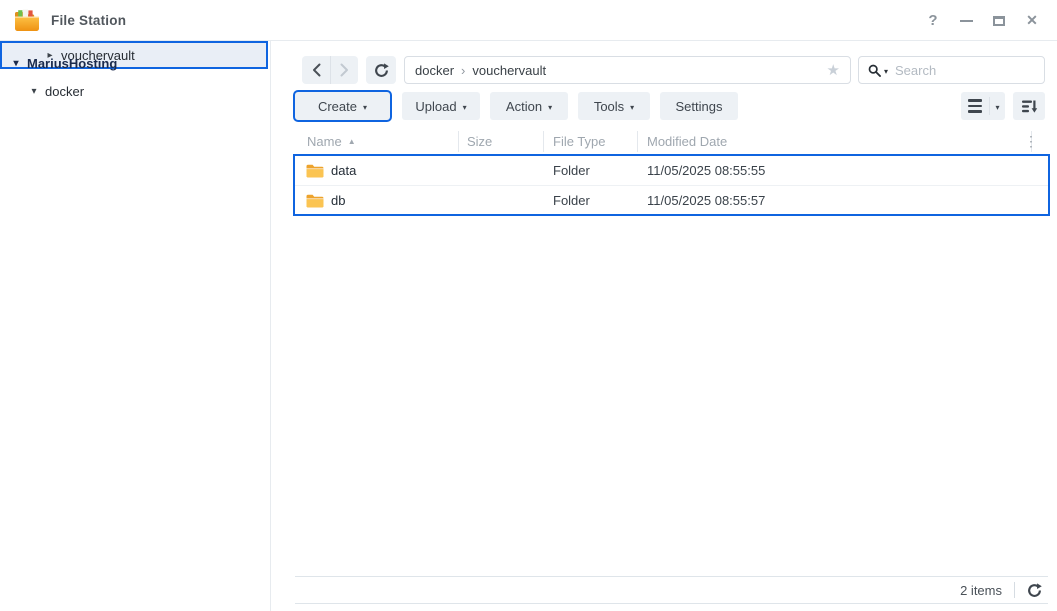 The height and width of the screenshot is (611, 1057). I want to click on help-icon: ?, so click(933, 20).